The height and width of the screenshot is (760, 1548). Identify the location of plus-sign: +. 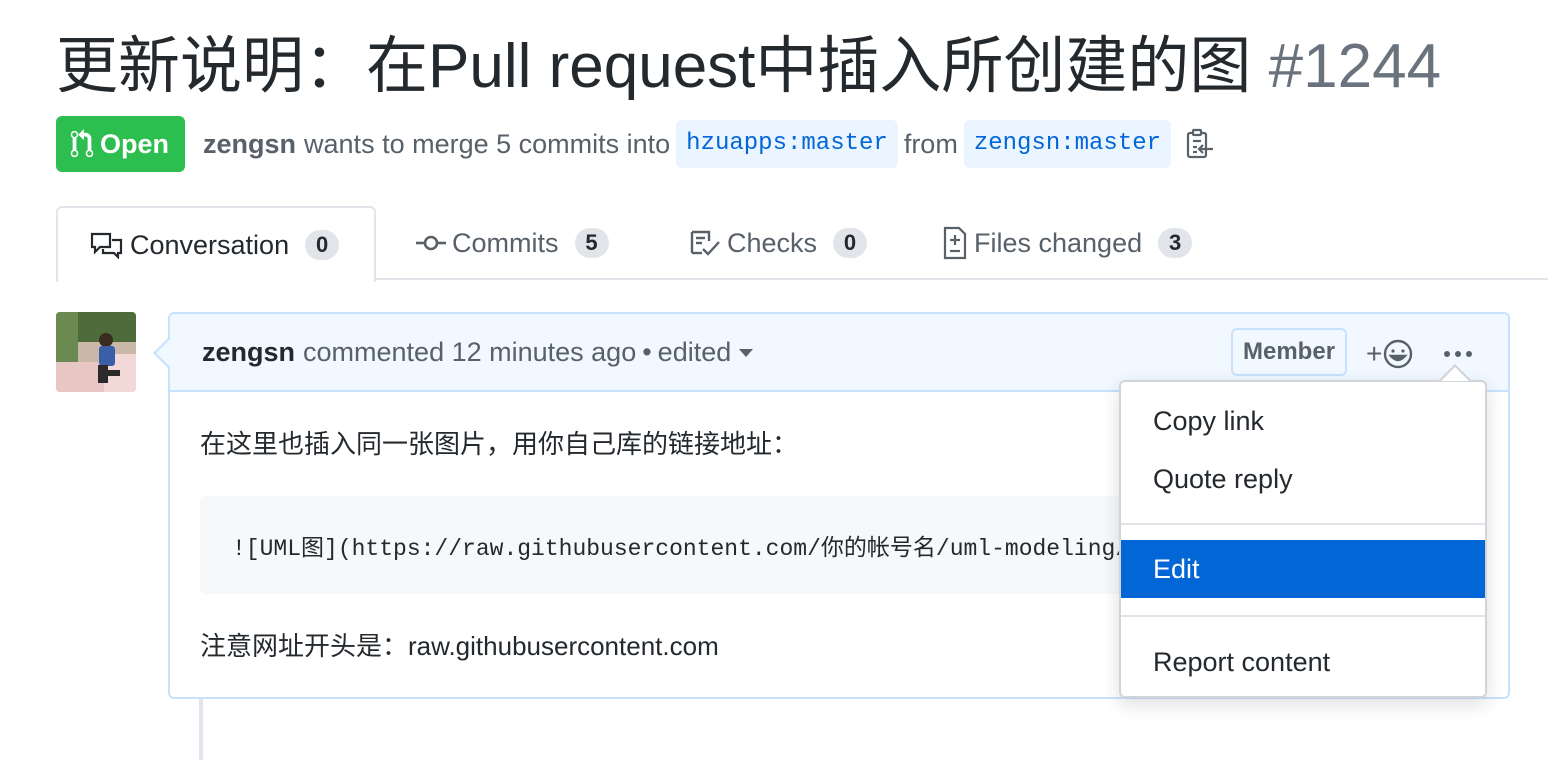
(1374, 353).